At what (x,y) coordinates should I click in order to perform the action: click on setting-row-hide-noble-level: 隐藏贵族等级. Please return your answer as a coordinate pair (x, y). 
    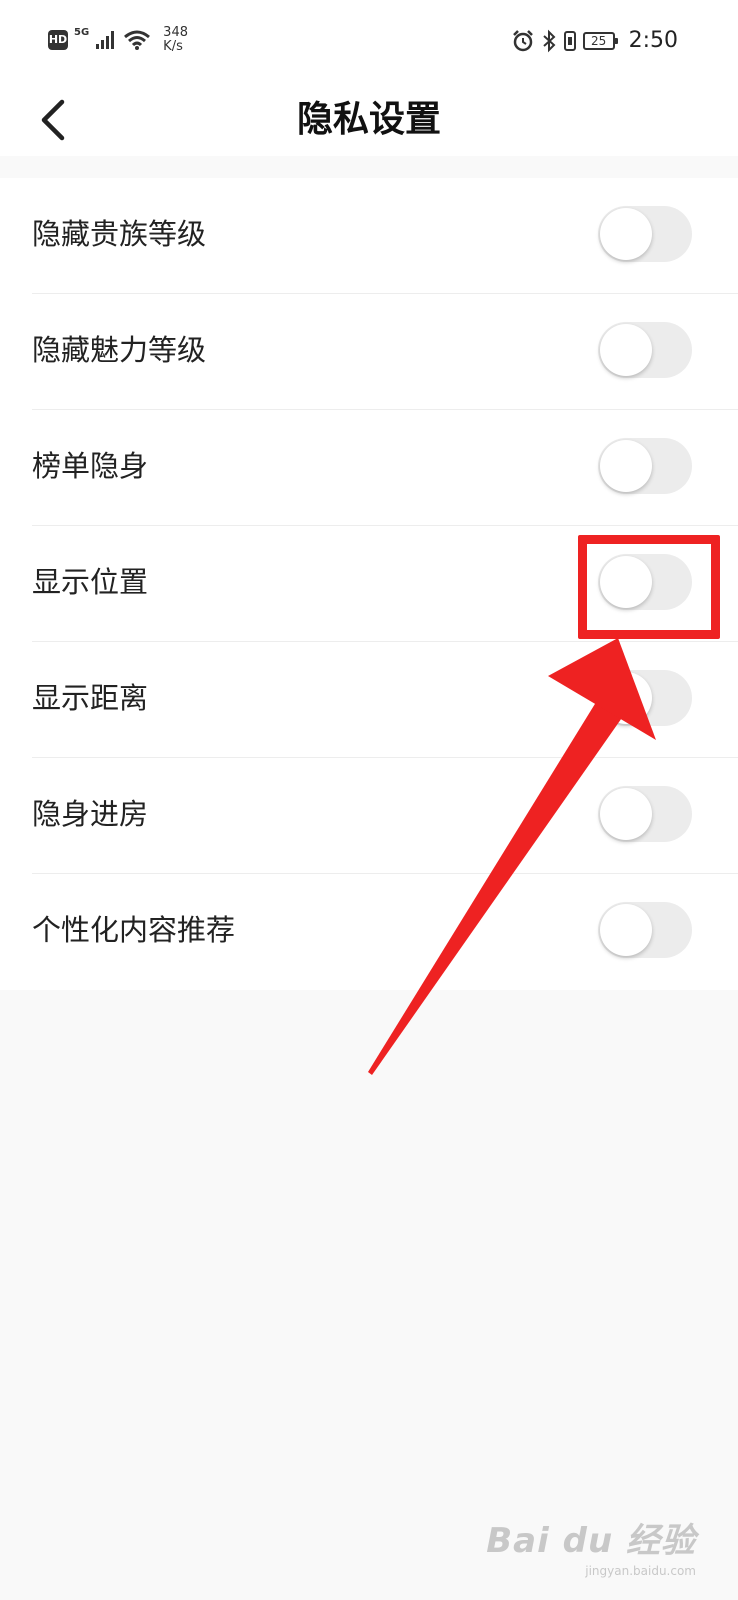
    Looking at the image, I should click on (385, 236).